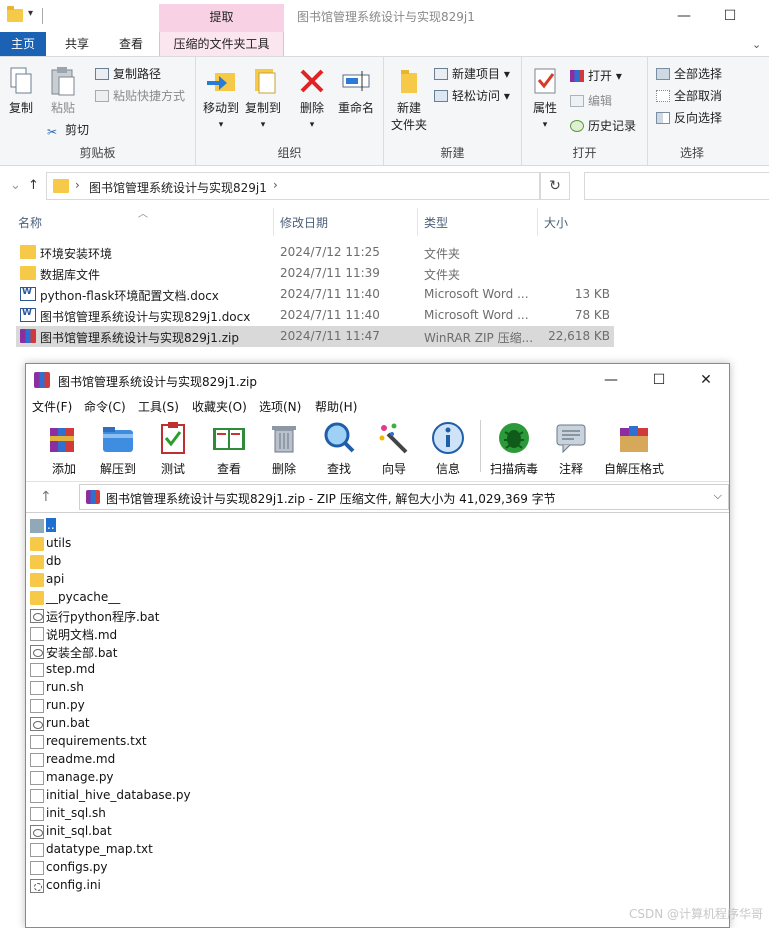 The width and height of the screenshot is (769, 928). What do you see at coordinates (312, 97) in the screenshot?
I see `delete-button: 删除 ▾` at bounding box center [312, 97].